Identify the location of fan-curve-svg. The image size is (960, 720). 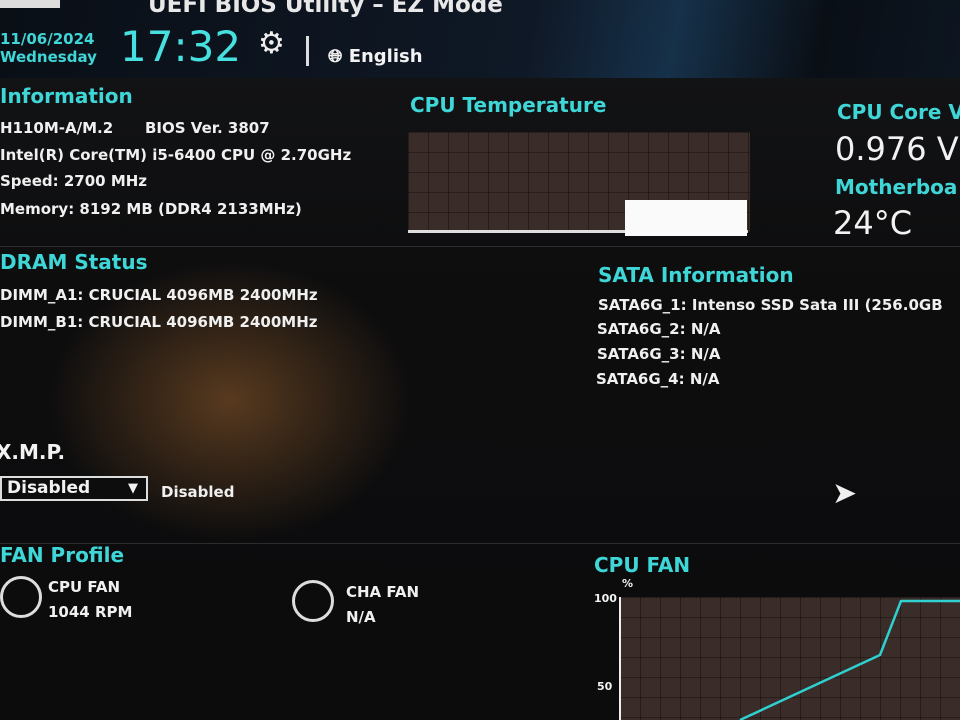
(849, 659).